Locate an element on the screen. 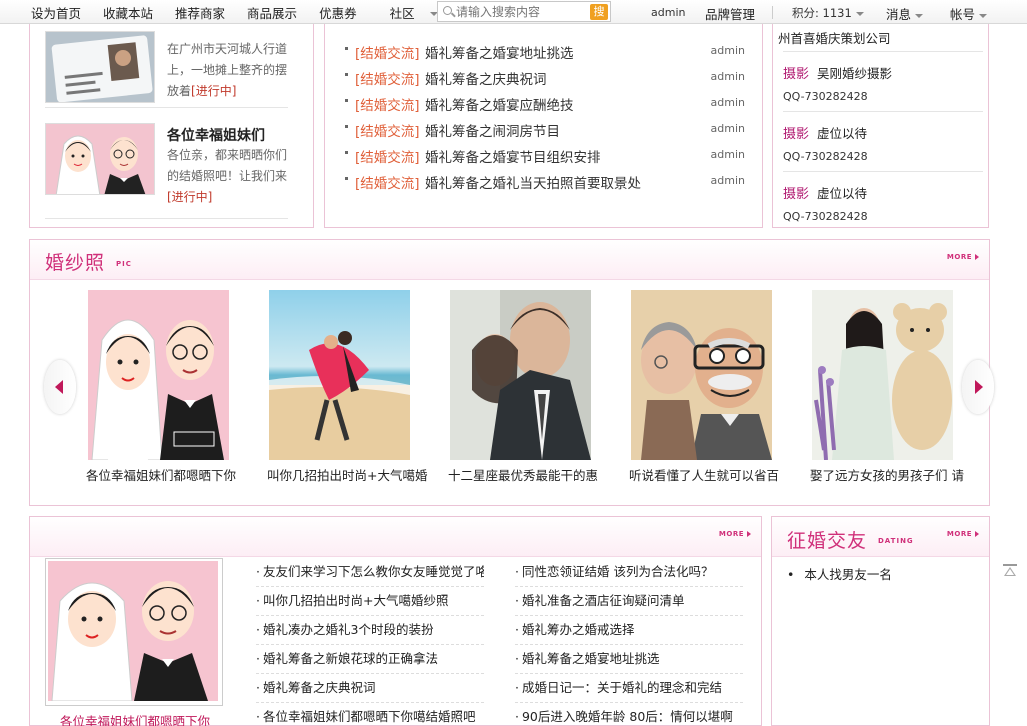  vendor-qq: QQ-730282428 is located at coordinates (825, 96).